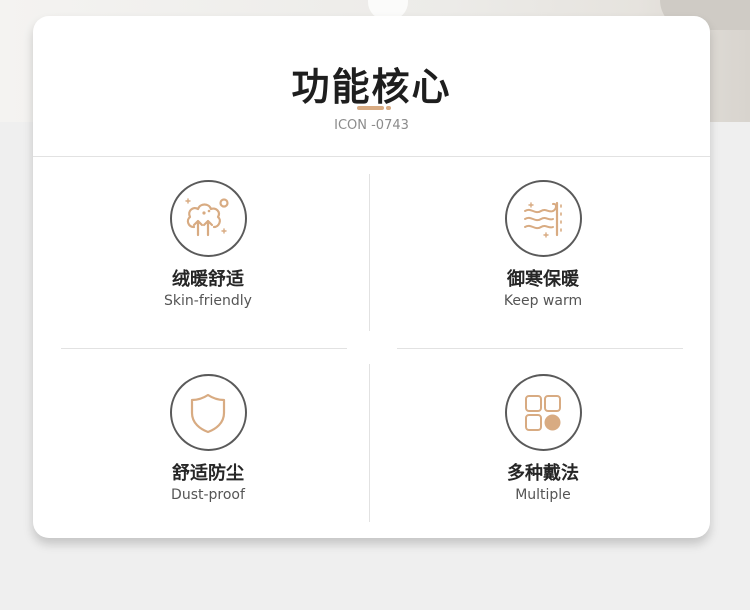  Describe the element at coordinates (543, 279) in the screenshot. I see `feature-title: 御寒保暖` at that location.